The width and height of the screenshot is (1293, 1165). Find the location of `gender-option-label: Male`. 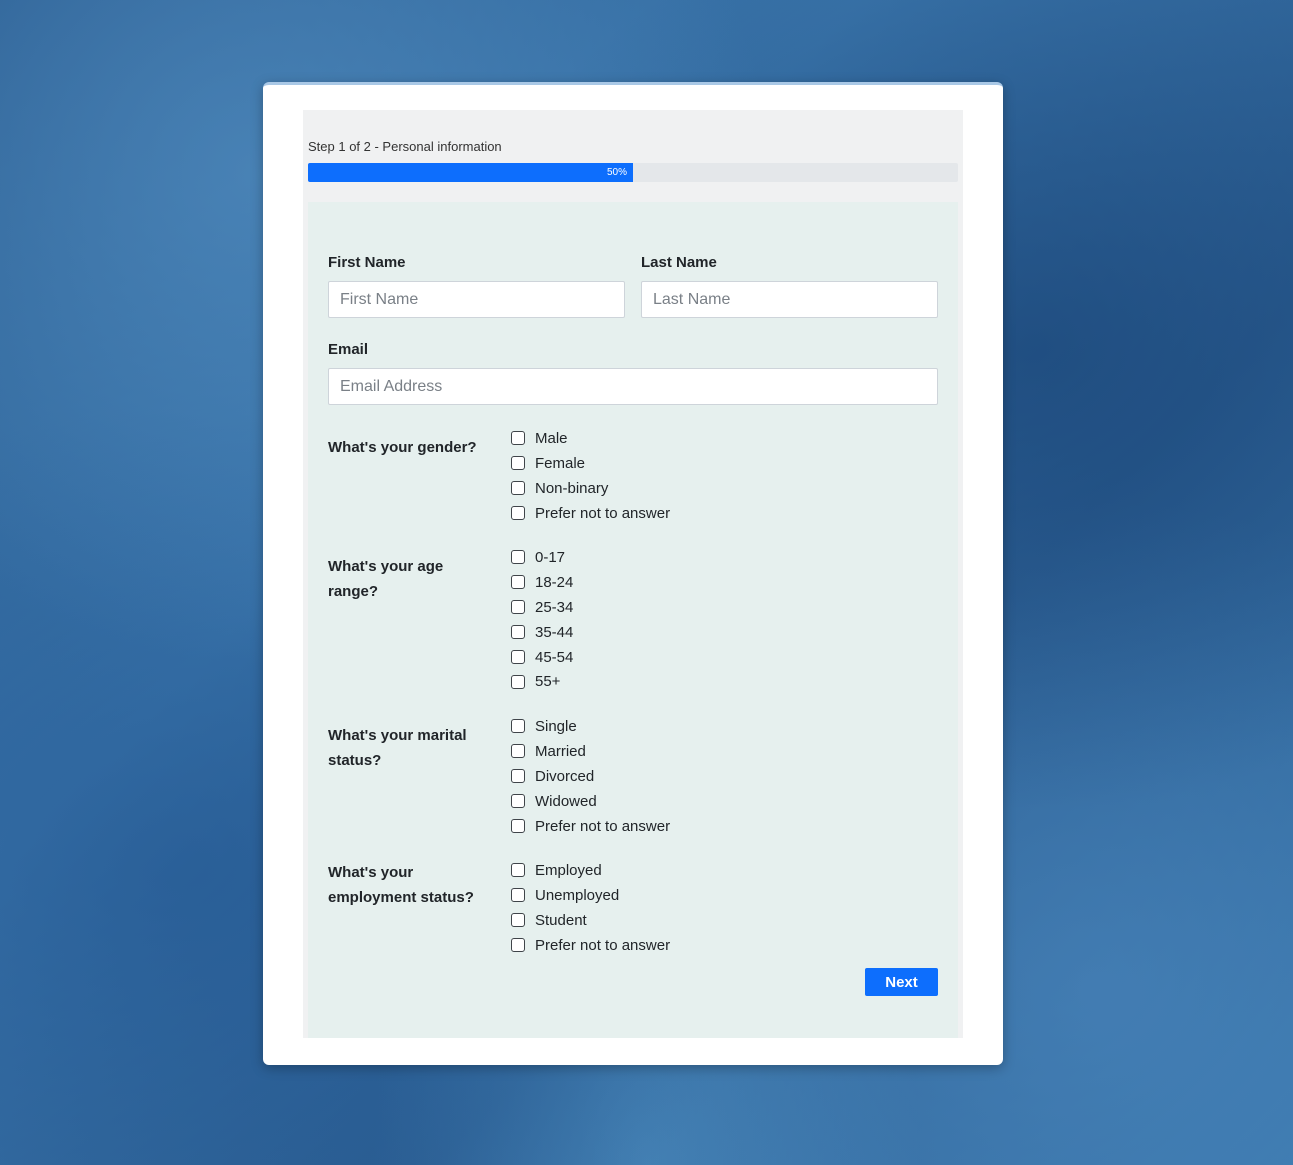

gender-option-label: Male is located at coordinates (551, 438).